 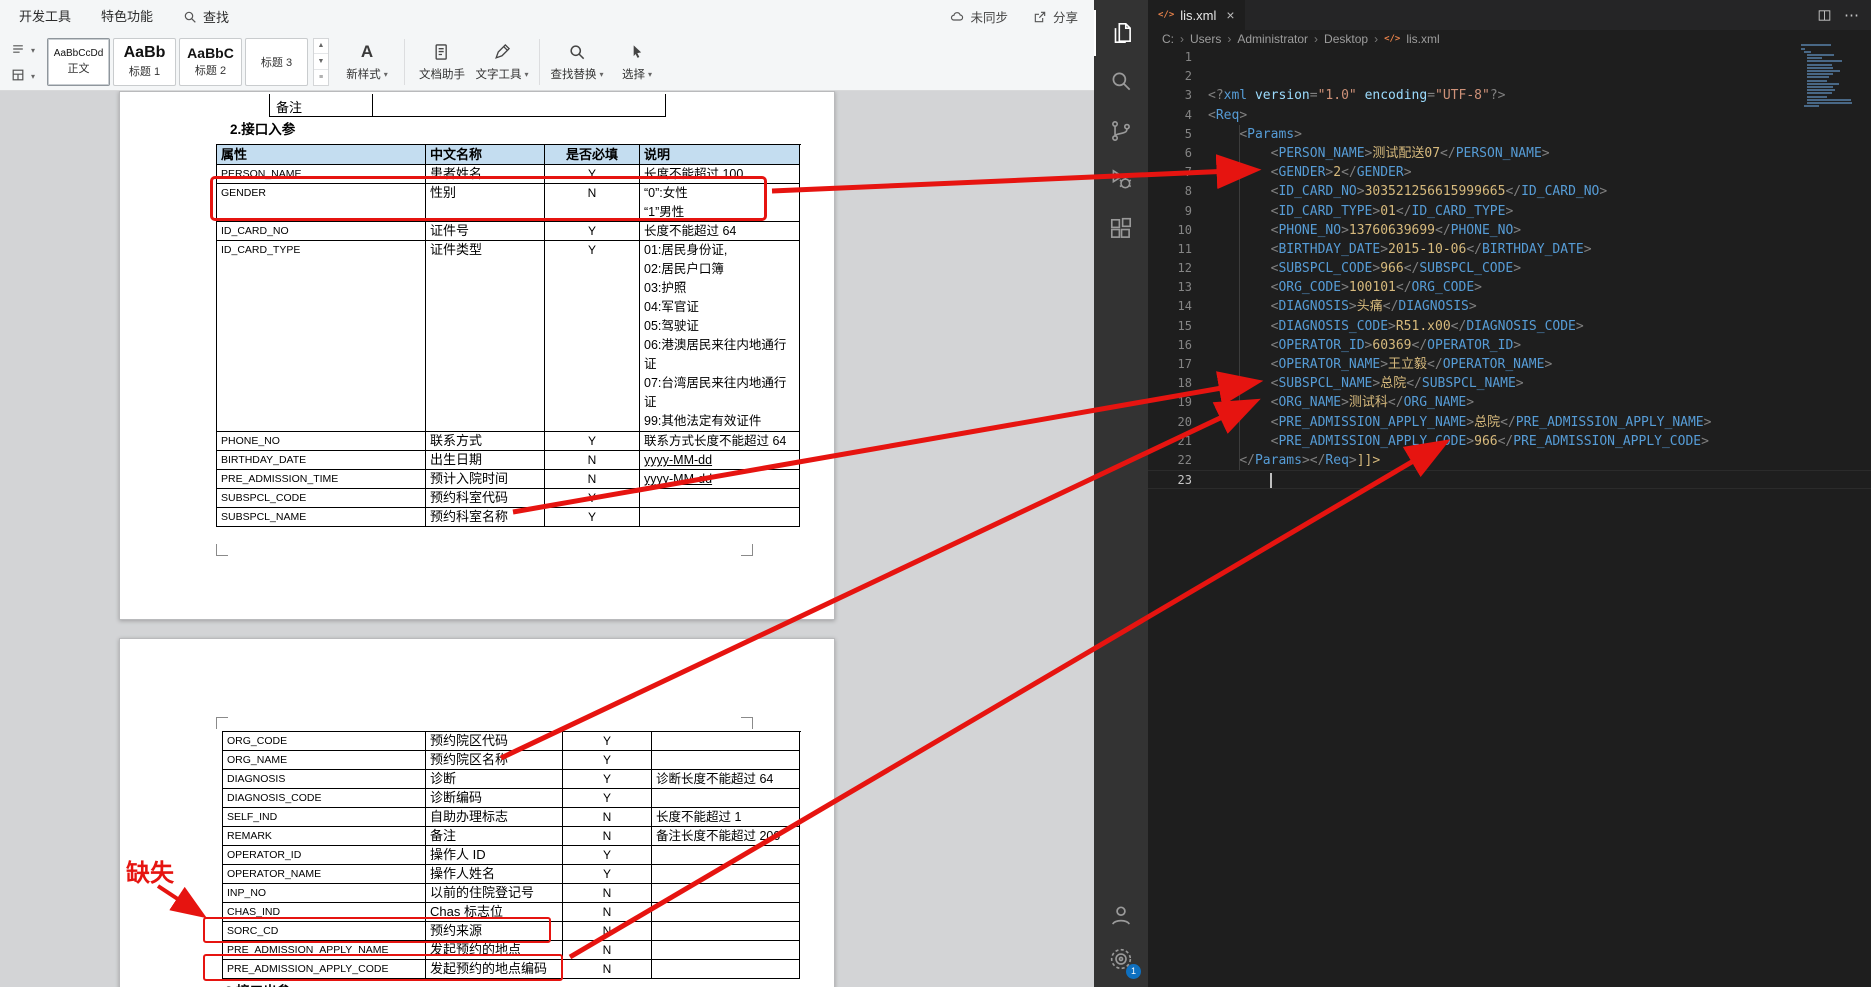 I want to click on gallery-more-icon: ≡, so click(x=321, y=77).